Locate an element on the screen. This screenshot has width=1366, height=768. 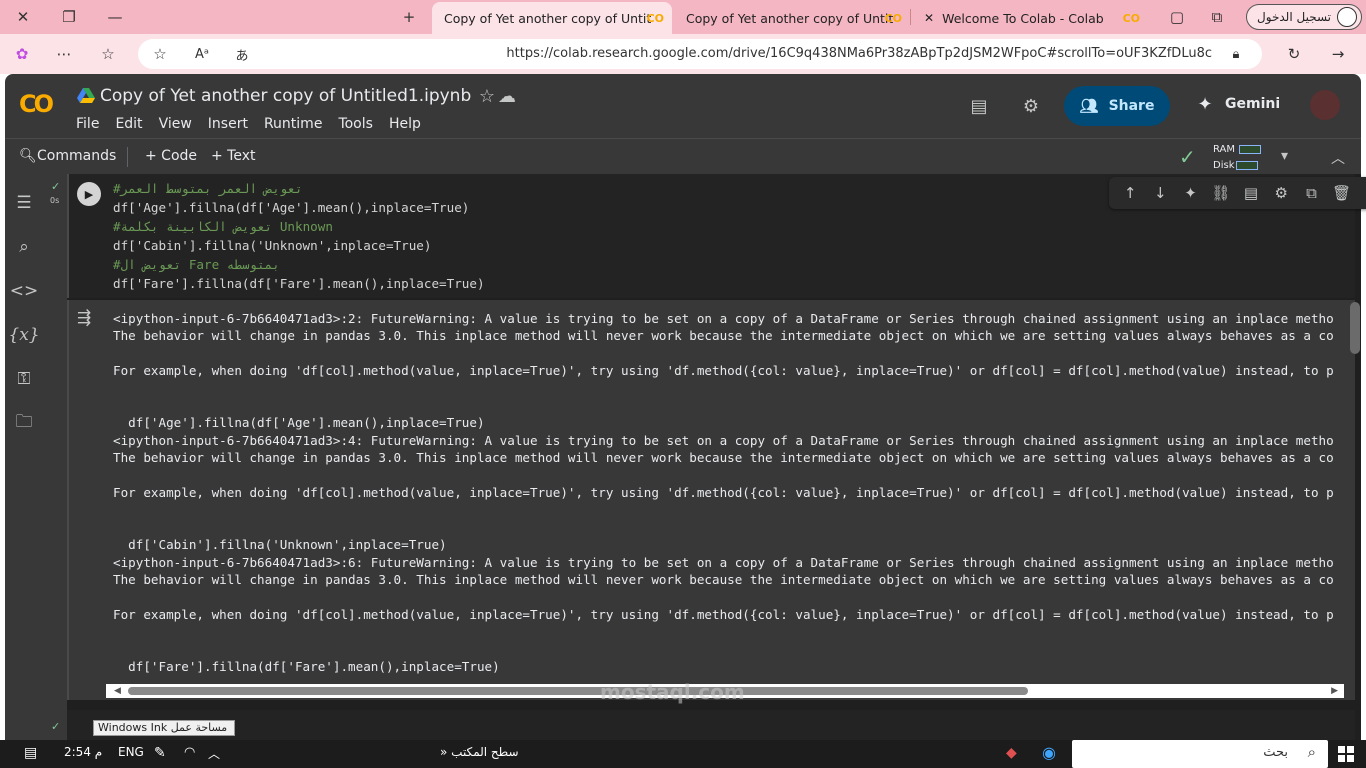
people-icon: 👥︎ is located at coordinates (1089, 106).